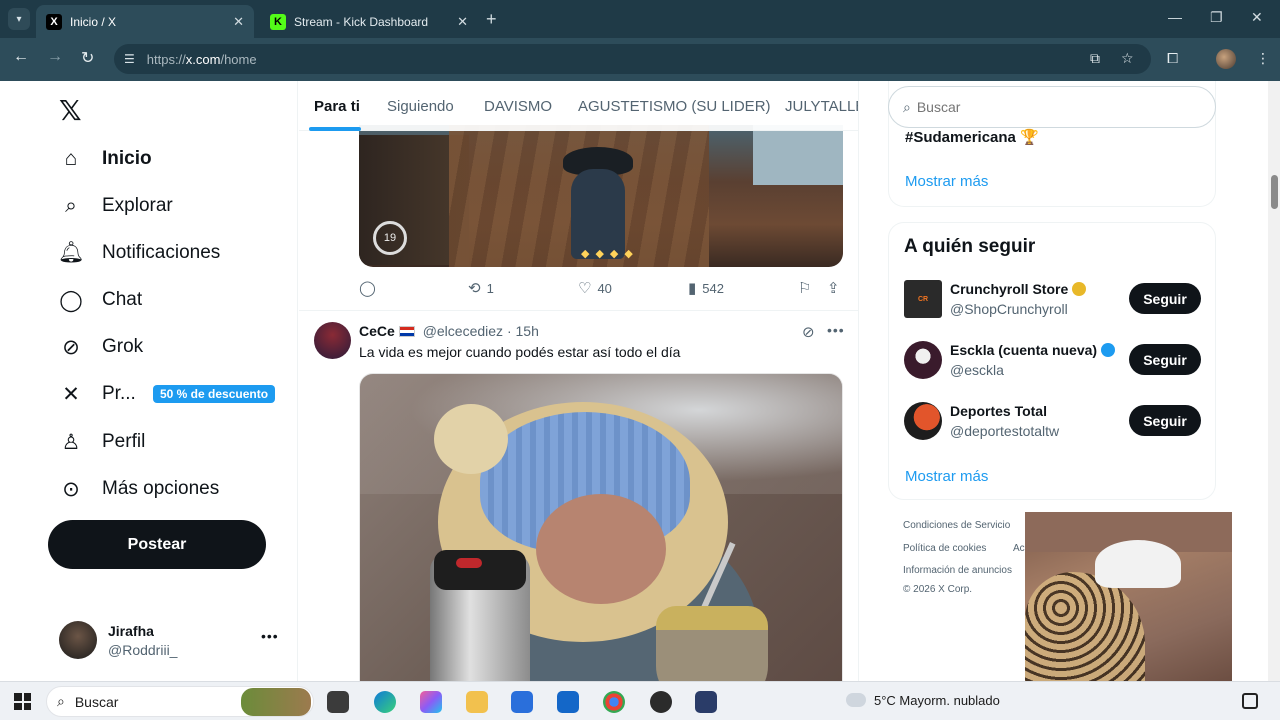  Describe the element at coordinates (469, 563) in the screenshot. I see `thermos-button-art` at that location.